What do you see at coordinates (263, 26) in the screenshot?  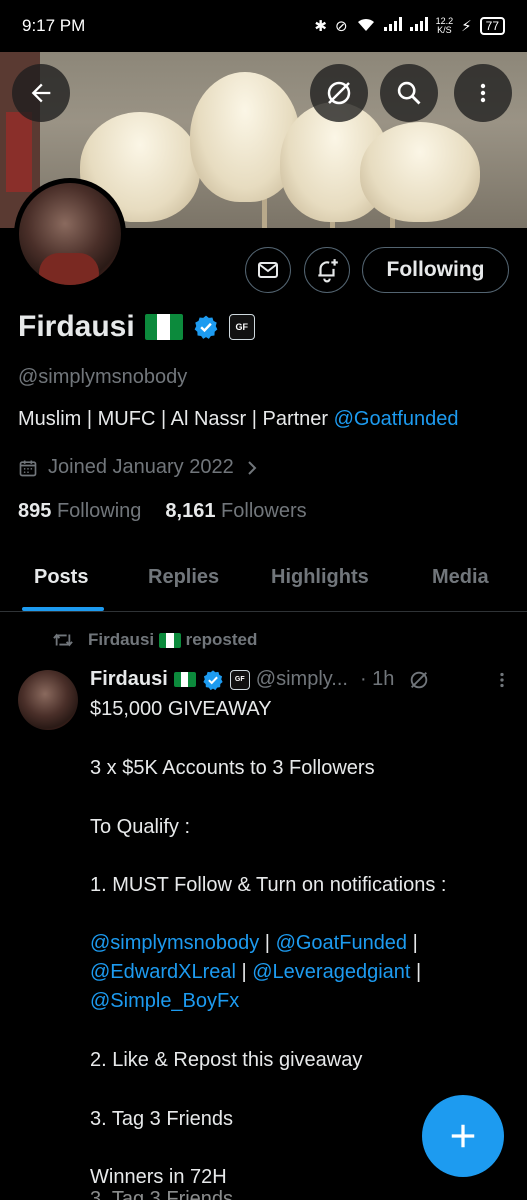 I see `status-bar: 9:17 PM ✱ ⊘ 12.2 K/S ⚡ 77` at bounding box center [263, 26].